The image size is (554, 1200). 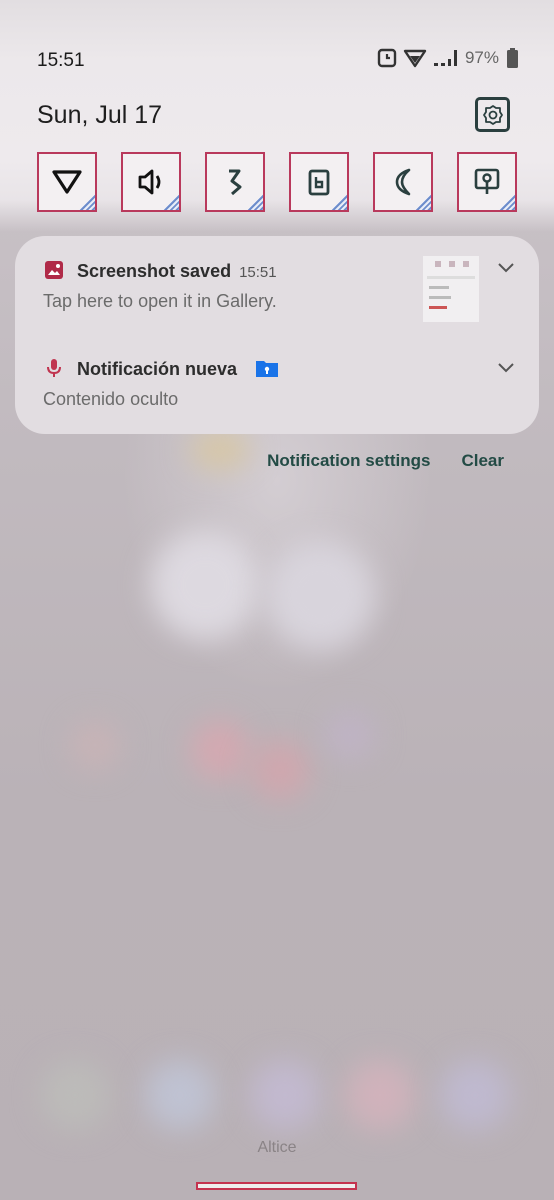 I want to click on notification-title: Screenshot saved 15:51, so click(x=177, y=271).